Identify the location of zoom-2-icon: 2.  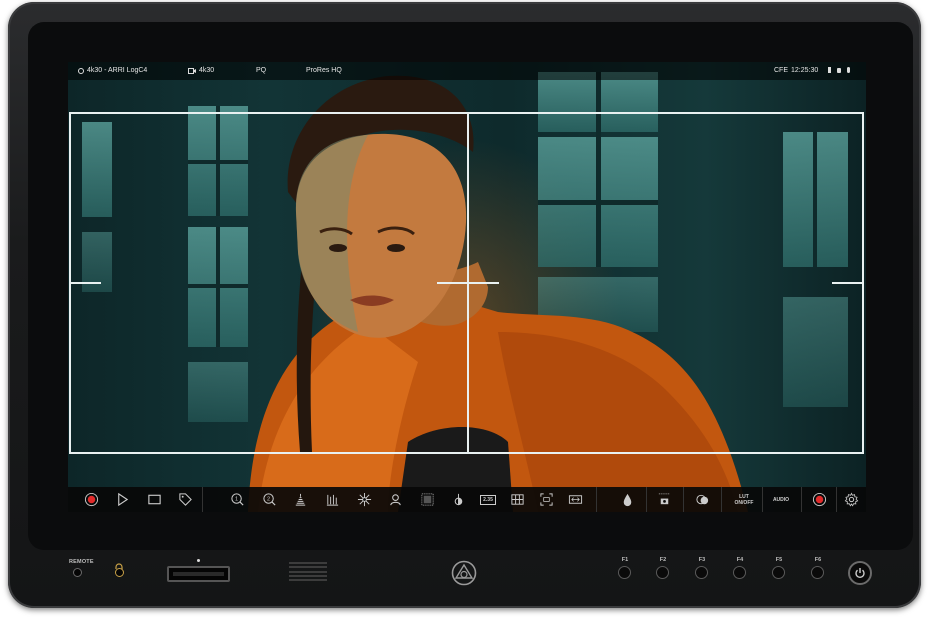
(269, 499).